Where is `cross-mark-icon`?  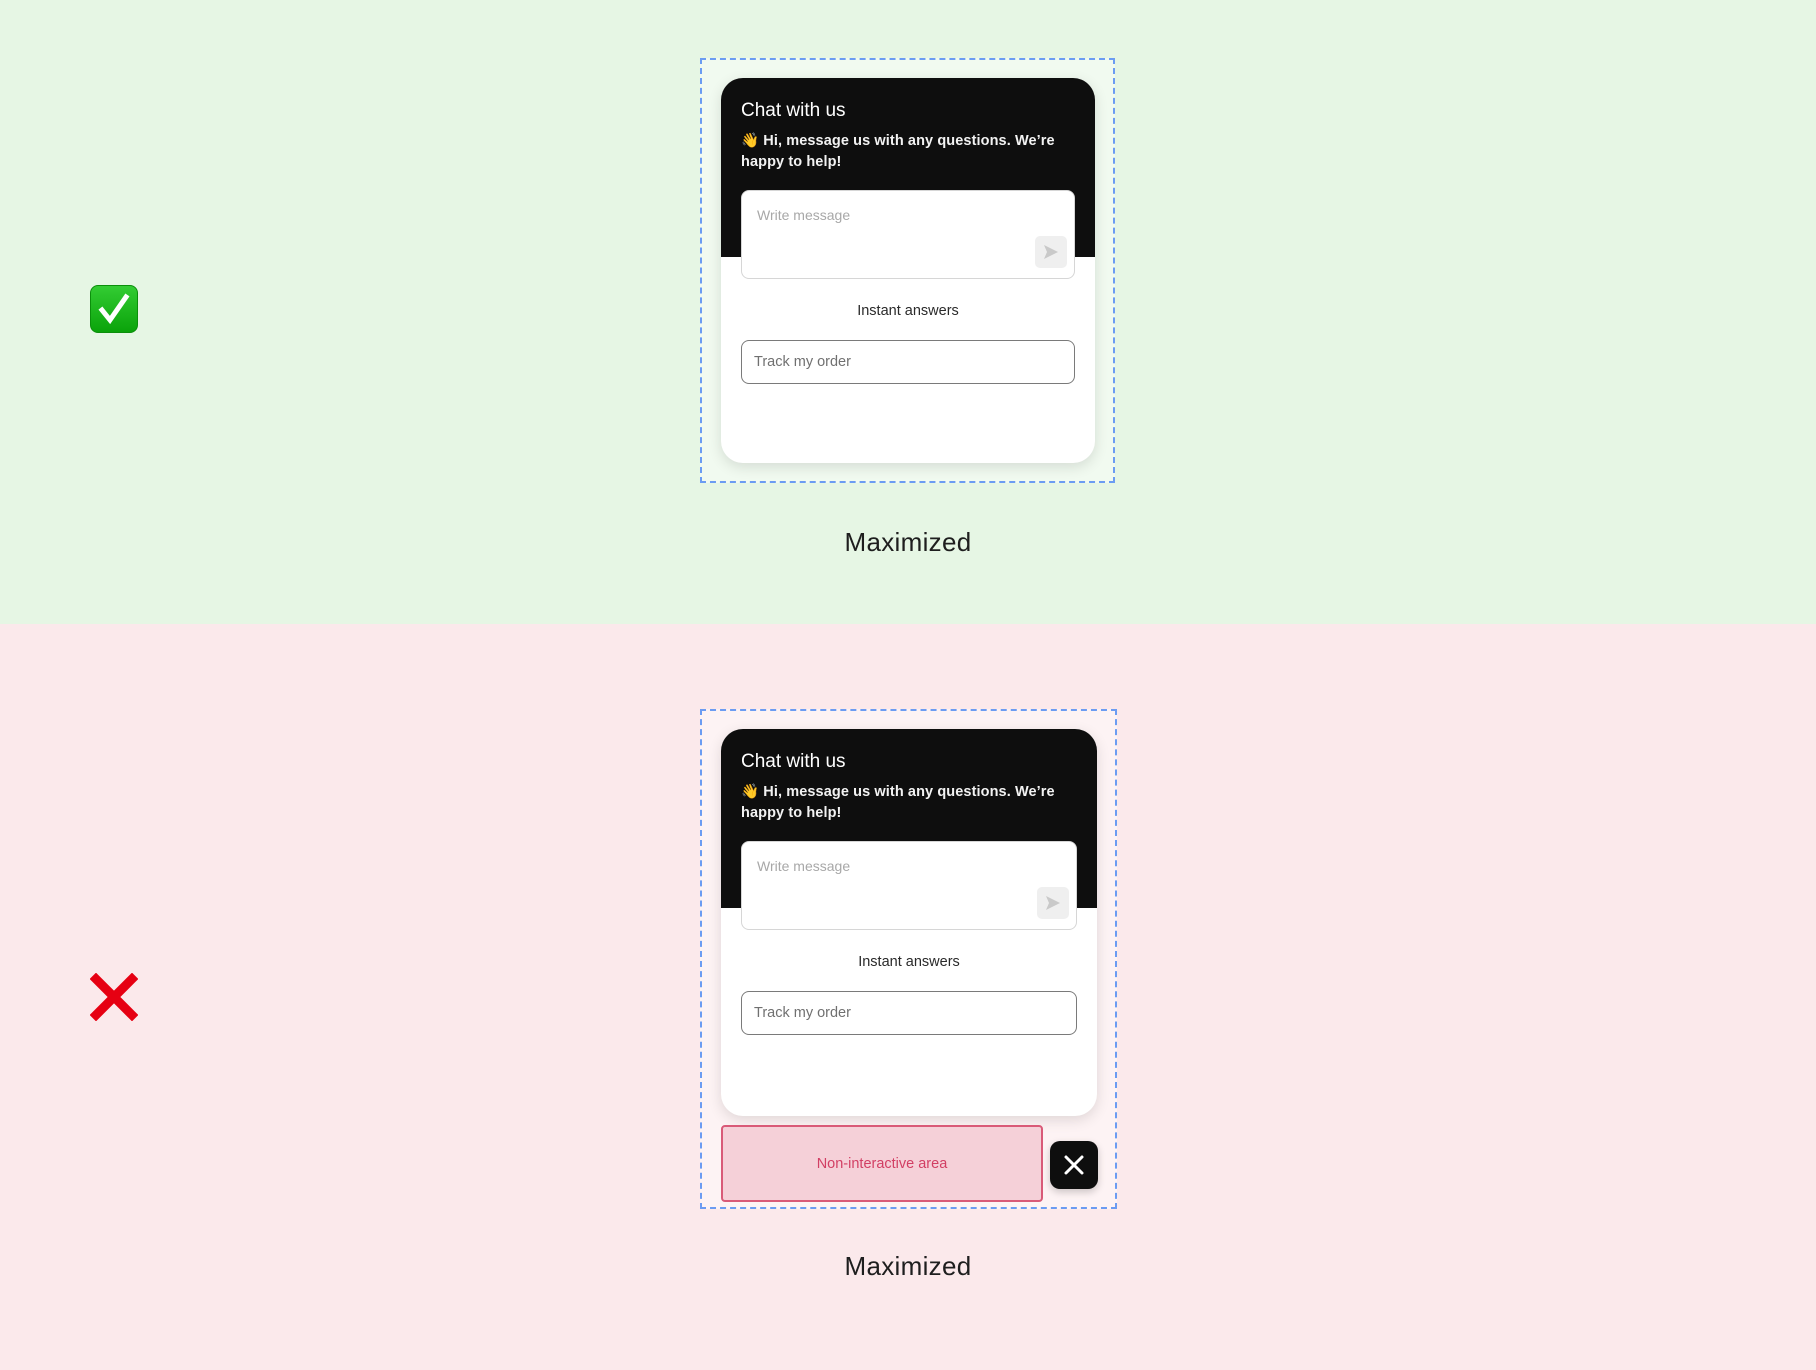
cross-mark-icon is located at coordinates (114, 997).